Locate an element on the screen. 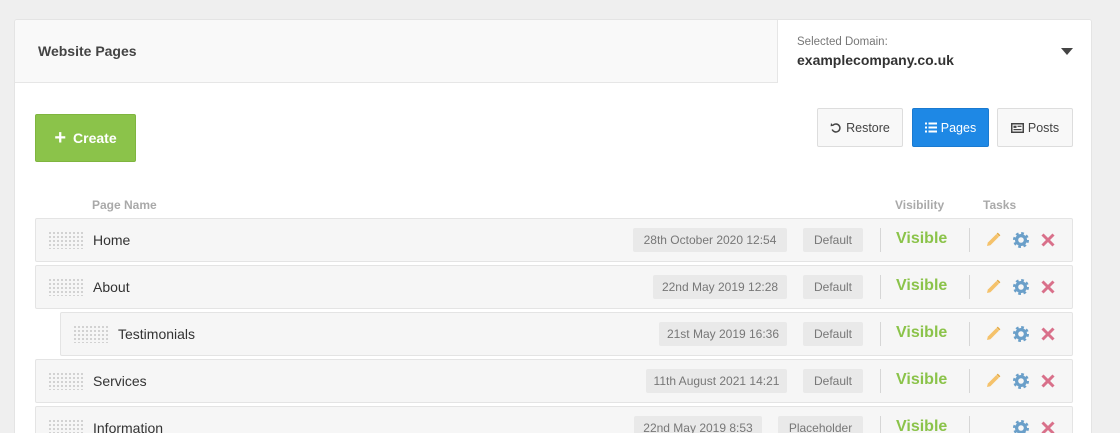 Image resolution: width=1120 pixels, height=433 pixels. page-name: About is located at coordinates (111, 287).